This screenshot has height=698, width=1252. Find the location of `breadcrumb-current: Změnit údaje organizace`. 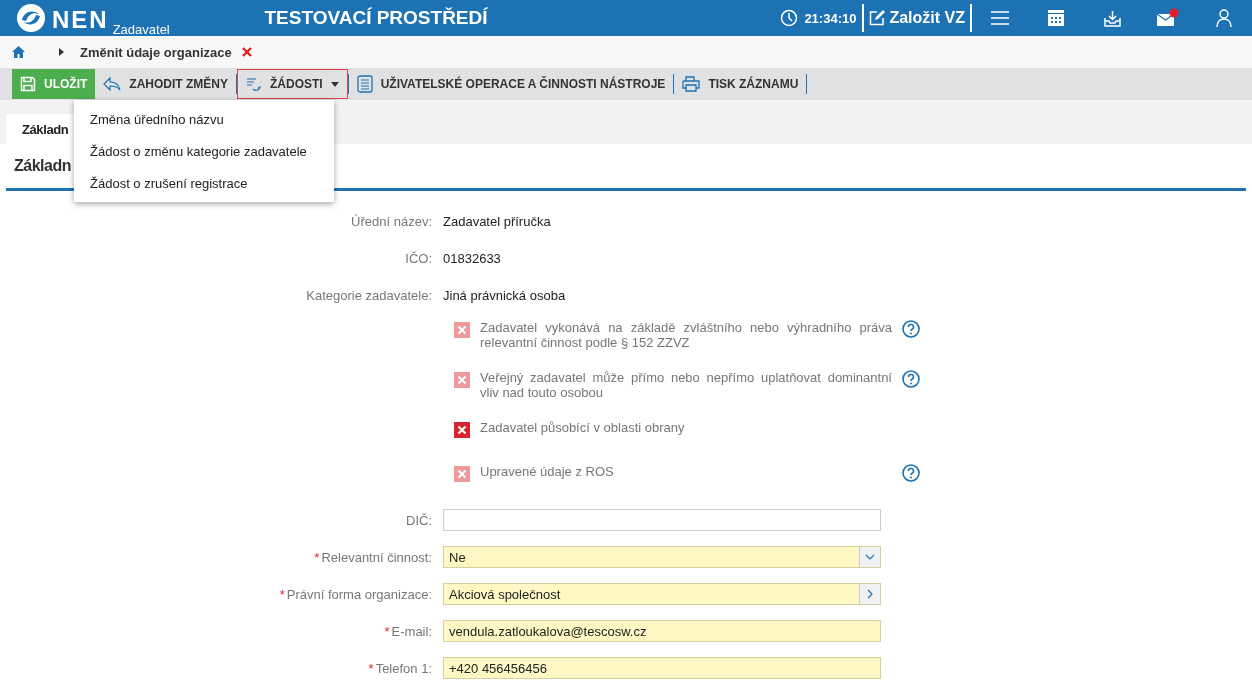

breadcrumb-current: Změnit údaje organizace is located at coordinates (156, 52).